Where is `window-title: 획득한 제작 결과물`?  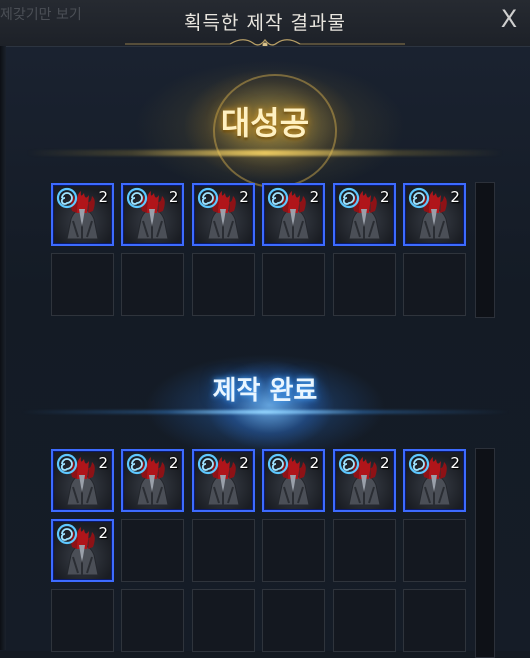 window-title: 획득한 제작 결과물 is located at coordinates (265, 23).